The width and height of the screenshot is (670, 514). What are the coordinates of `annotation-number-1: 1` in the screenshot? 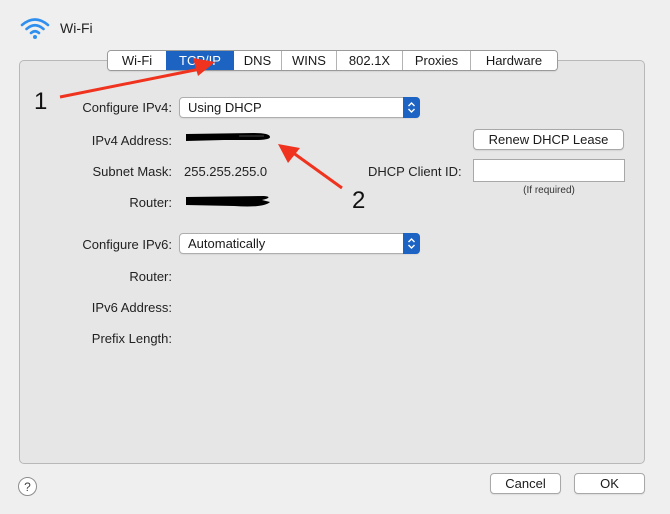 It's located at (41, 101).